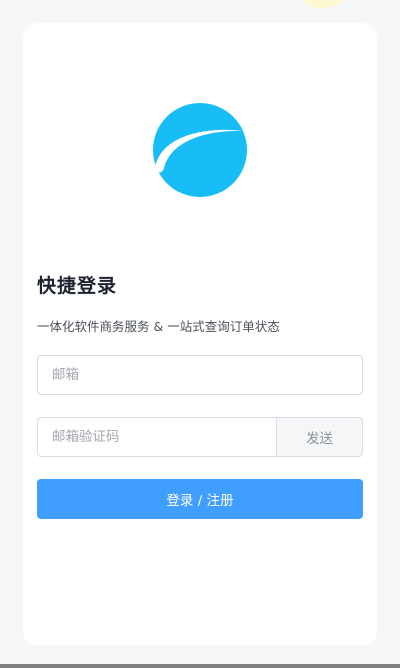 Image resolution: width=400 pixels, height=668 pixels. Describe the element at coordinates (200, 150) in the screenshot. I see `sphere-logo-icon` at that location.